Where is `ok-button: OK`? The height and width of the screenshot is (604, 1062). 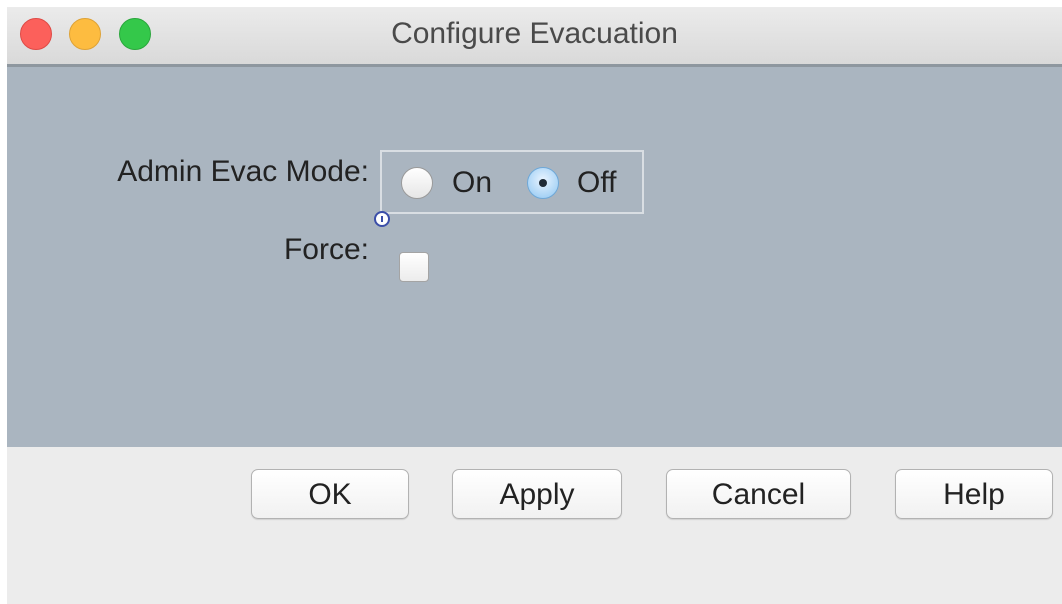 ok-button: OK is located at coordinates (330, 494).